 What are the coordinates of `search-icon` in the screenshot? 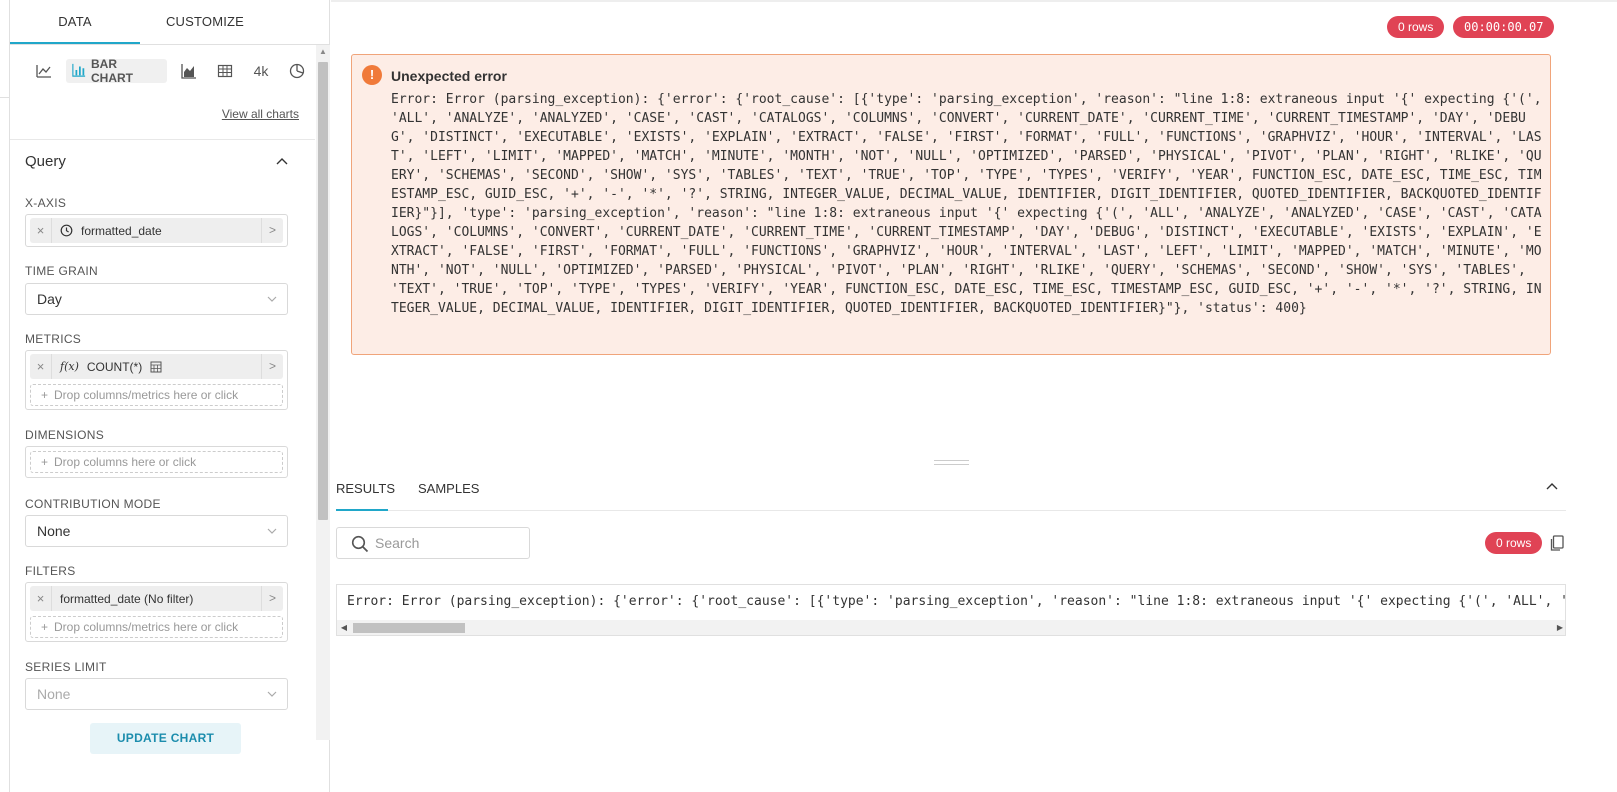 It's located at (360, 544).